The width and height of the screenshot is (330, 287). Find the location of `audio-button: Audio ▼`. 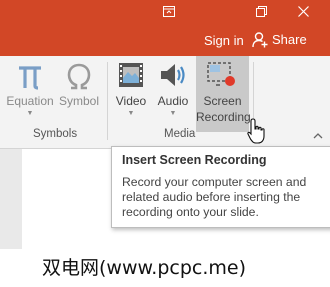

audio-button: Audio ▼ is located at coordinates (173, 94).